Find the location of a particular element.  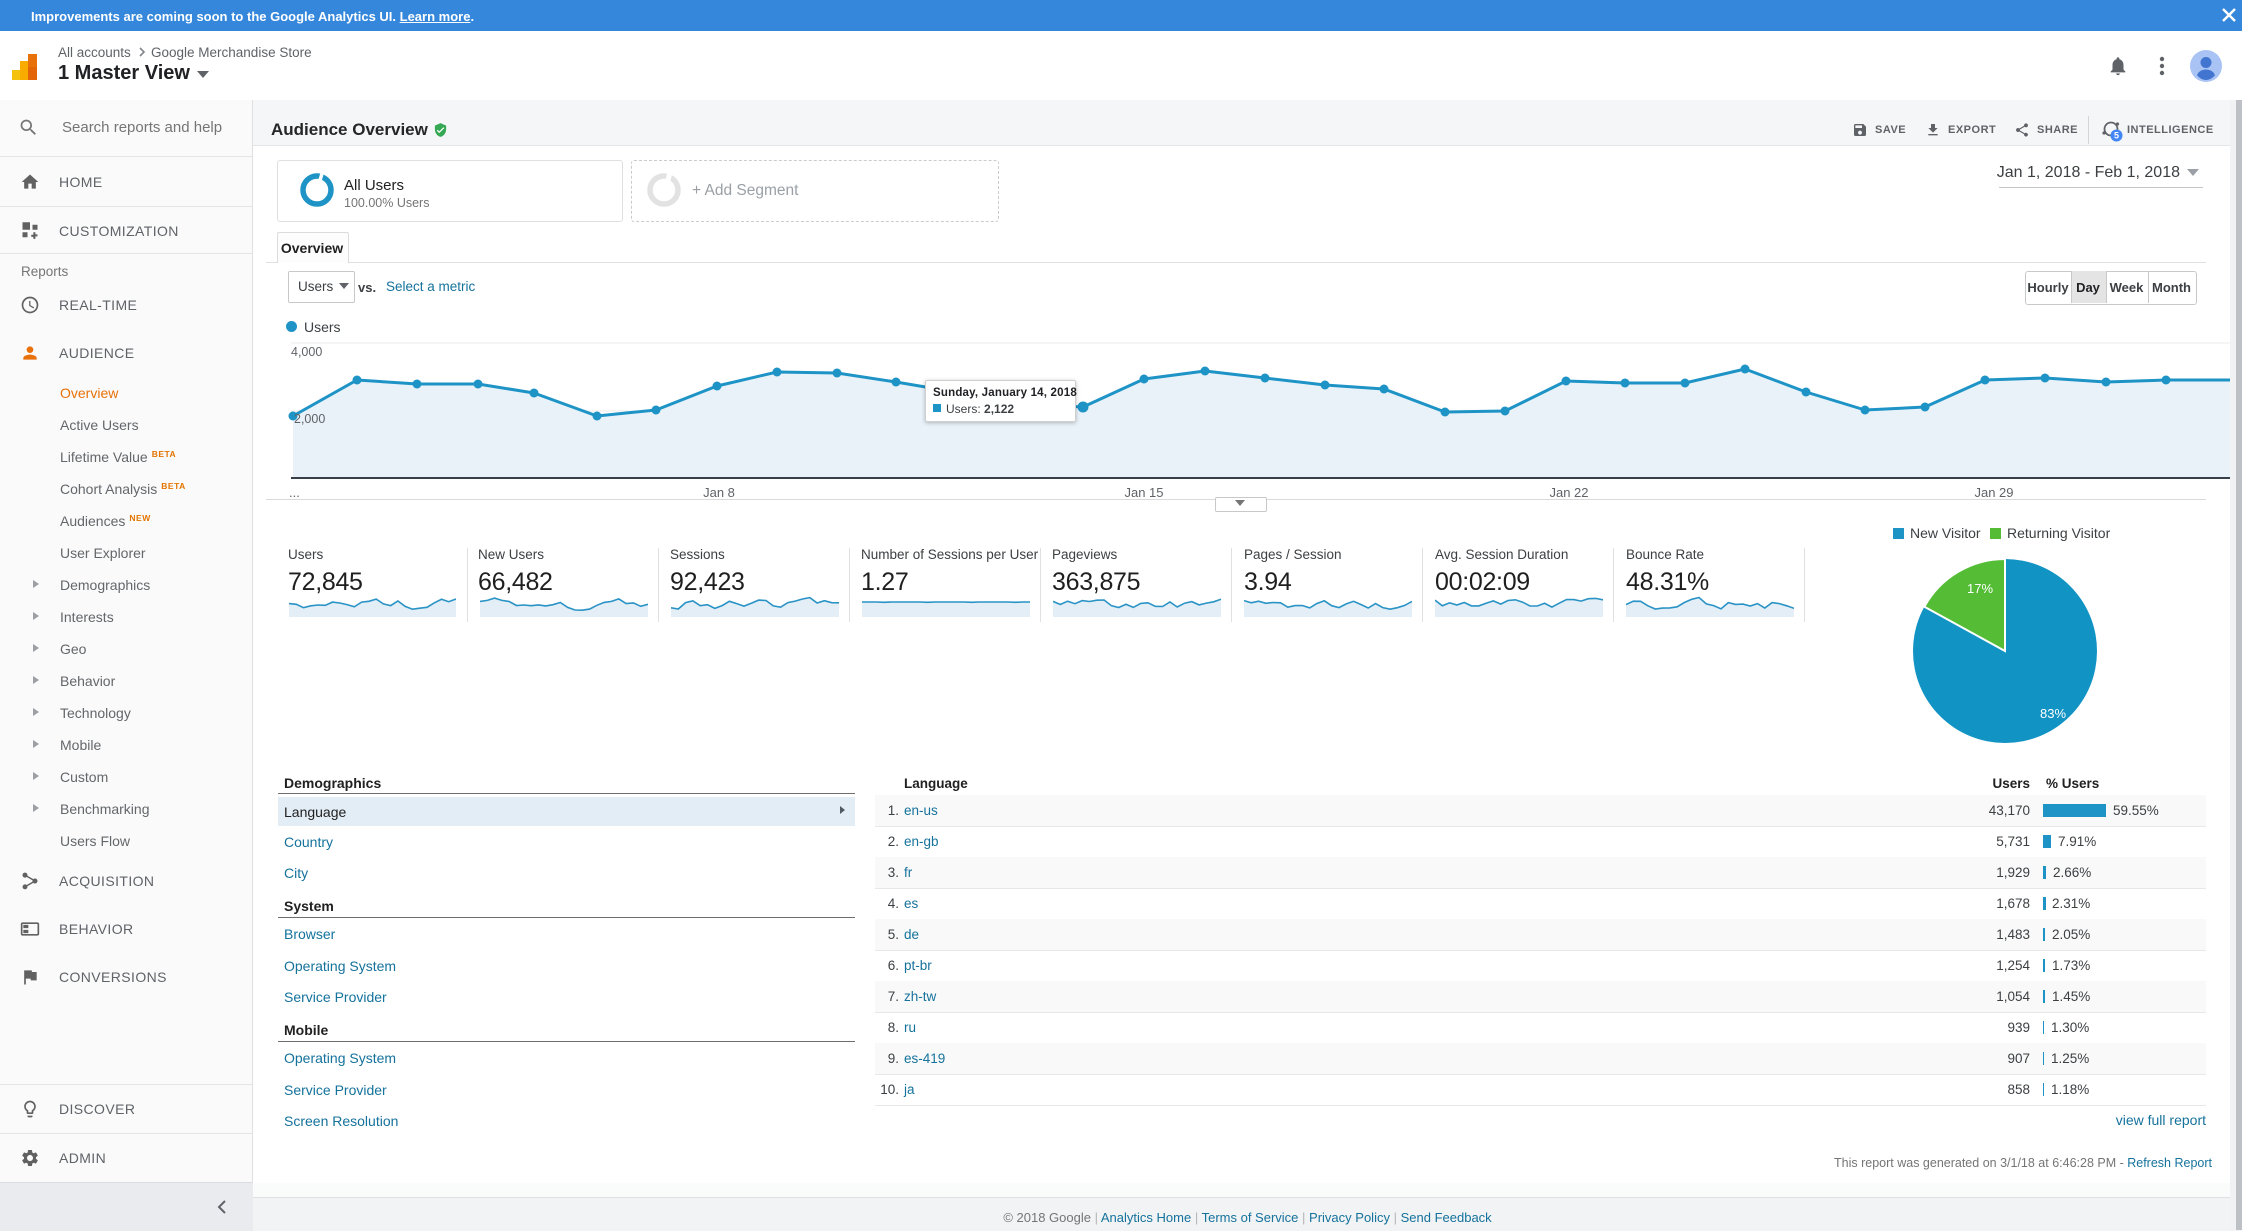

svg-text: 5 is located at coordinates (2116, 136).